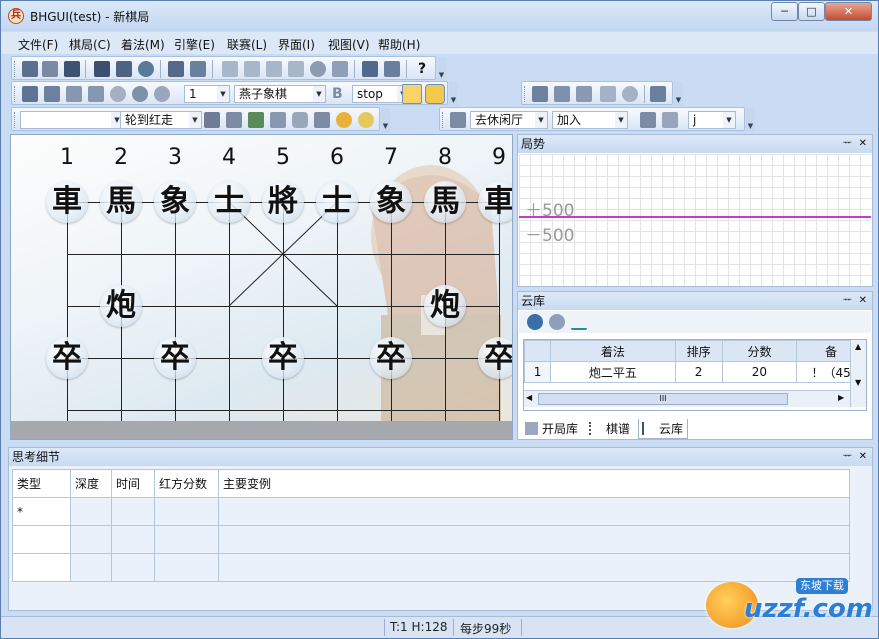  What do you see at coordinates (300, 120) in the screenshot?
I see `y-icon` at bounding box center [300, 120].